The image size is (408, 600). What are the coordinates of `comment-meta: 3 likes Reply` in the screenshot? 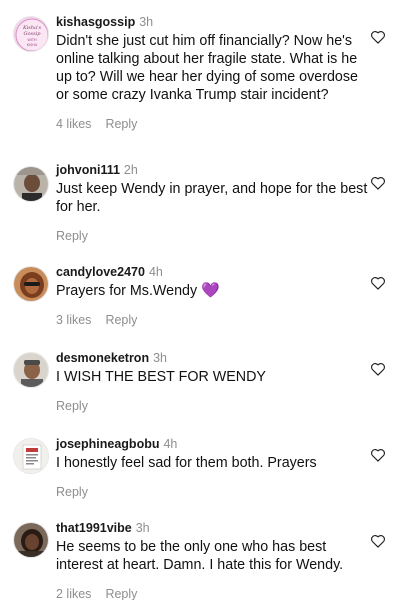 It's located at (212, 320).